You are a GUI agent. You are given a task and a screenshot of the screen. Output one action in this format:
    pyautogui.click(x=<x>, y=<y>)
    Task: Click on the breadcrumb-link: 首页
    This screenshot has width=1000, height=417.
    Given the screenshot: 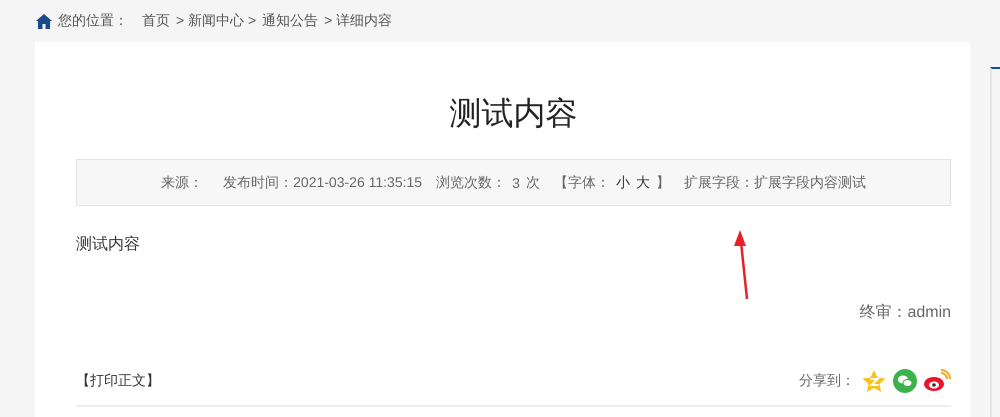 What is the action you would take?
    pyautogui.click(x=156, y=21)
    